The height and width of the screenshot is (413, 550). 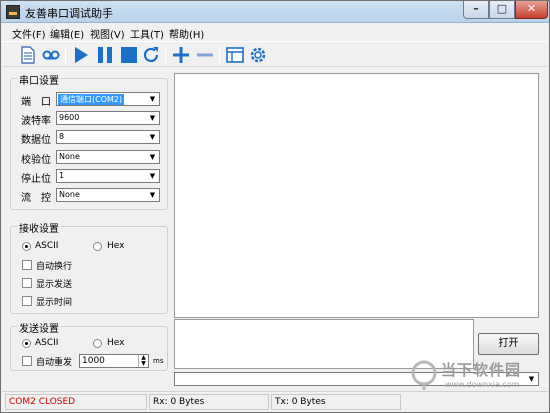 I want to click on refresh-button, so click(x=151, y=55).